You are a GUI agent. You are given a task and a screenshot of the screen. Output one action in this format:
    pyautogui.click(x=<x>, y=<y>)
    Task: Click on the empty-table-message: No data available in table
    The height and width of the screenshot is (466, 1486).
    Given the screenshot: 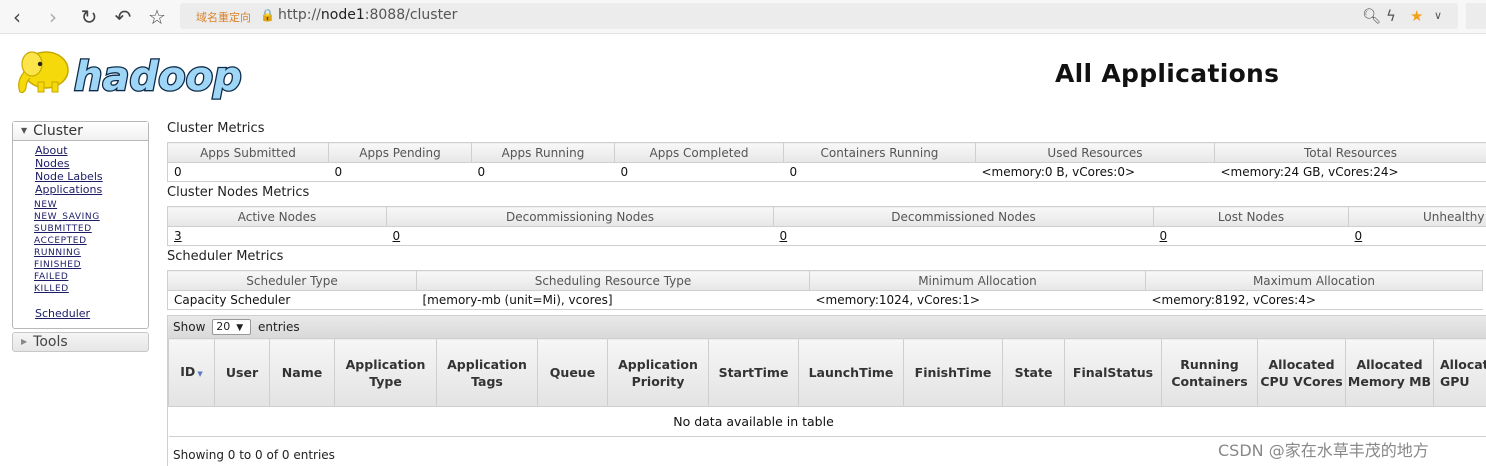 What is the action you would take?
    pyautogui.click(x=827, y=421)
    